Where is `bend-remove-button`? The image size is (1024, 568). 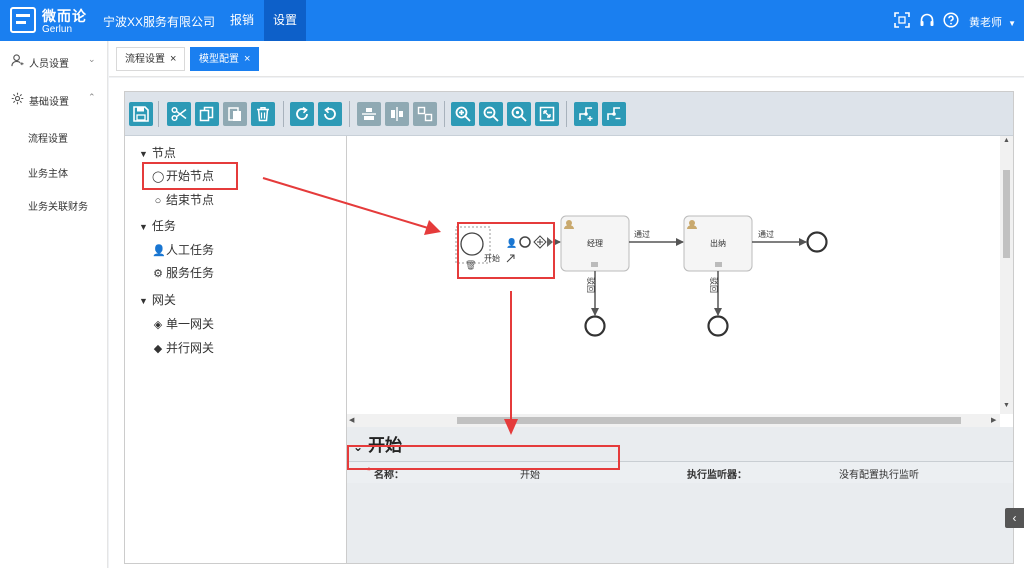 bend-remove-button is located at coordinates (614, 114).